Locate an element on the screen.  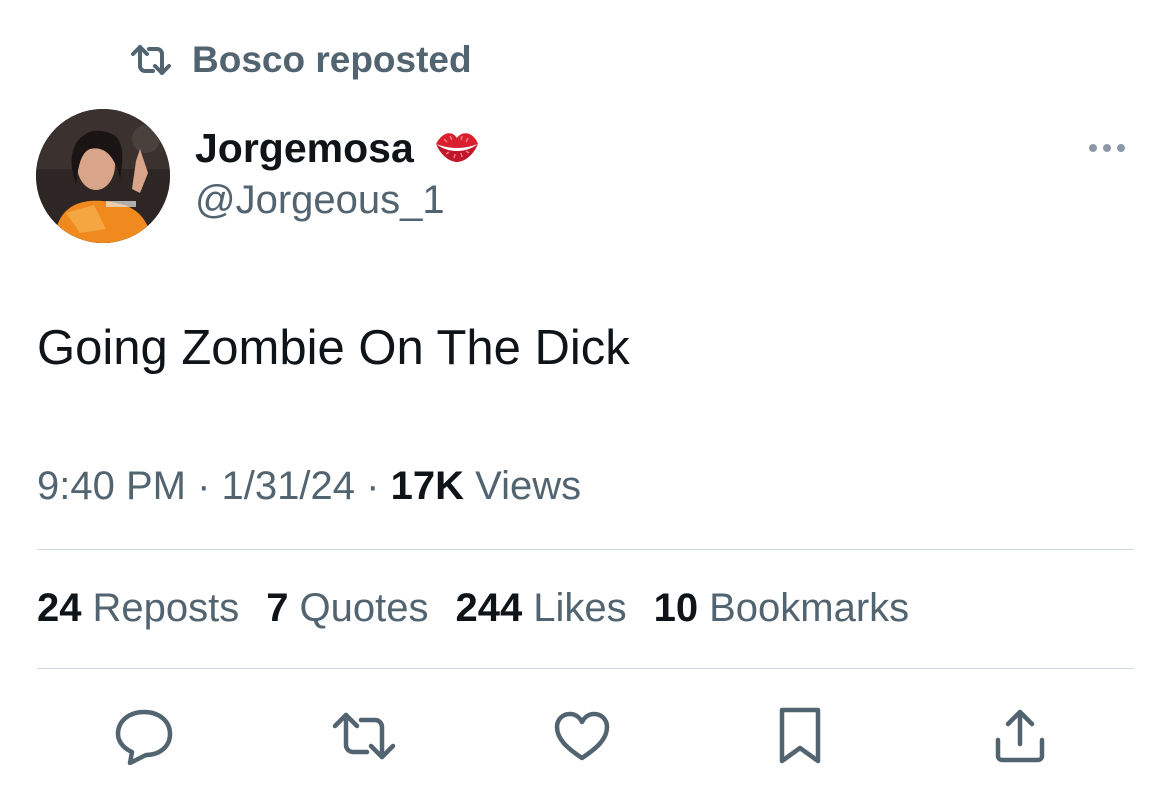
repost-text: Bosco reposted is located at coordinates (332, 59).